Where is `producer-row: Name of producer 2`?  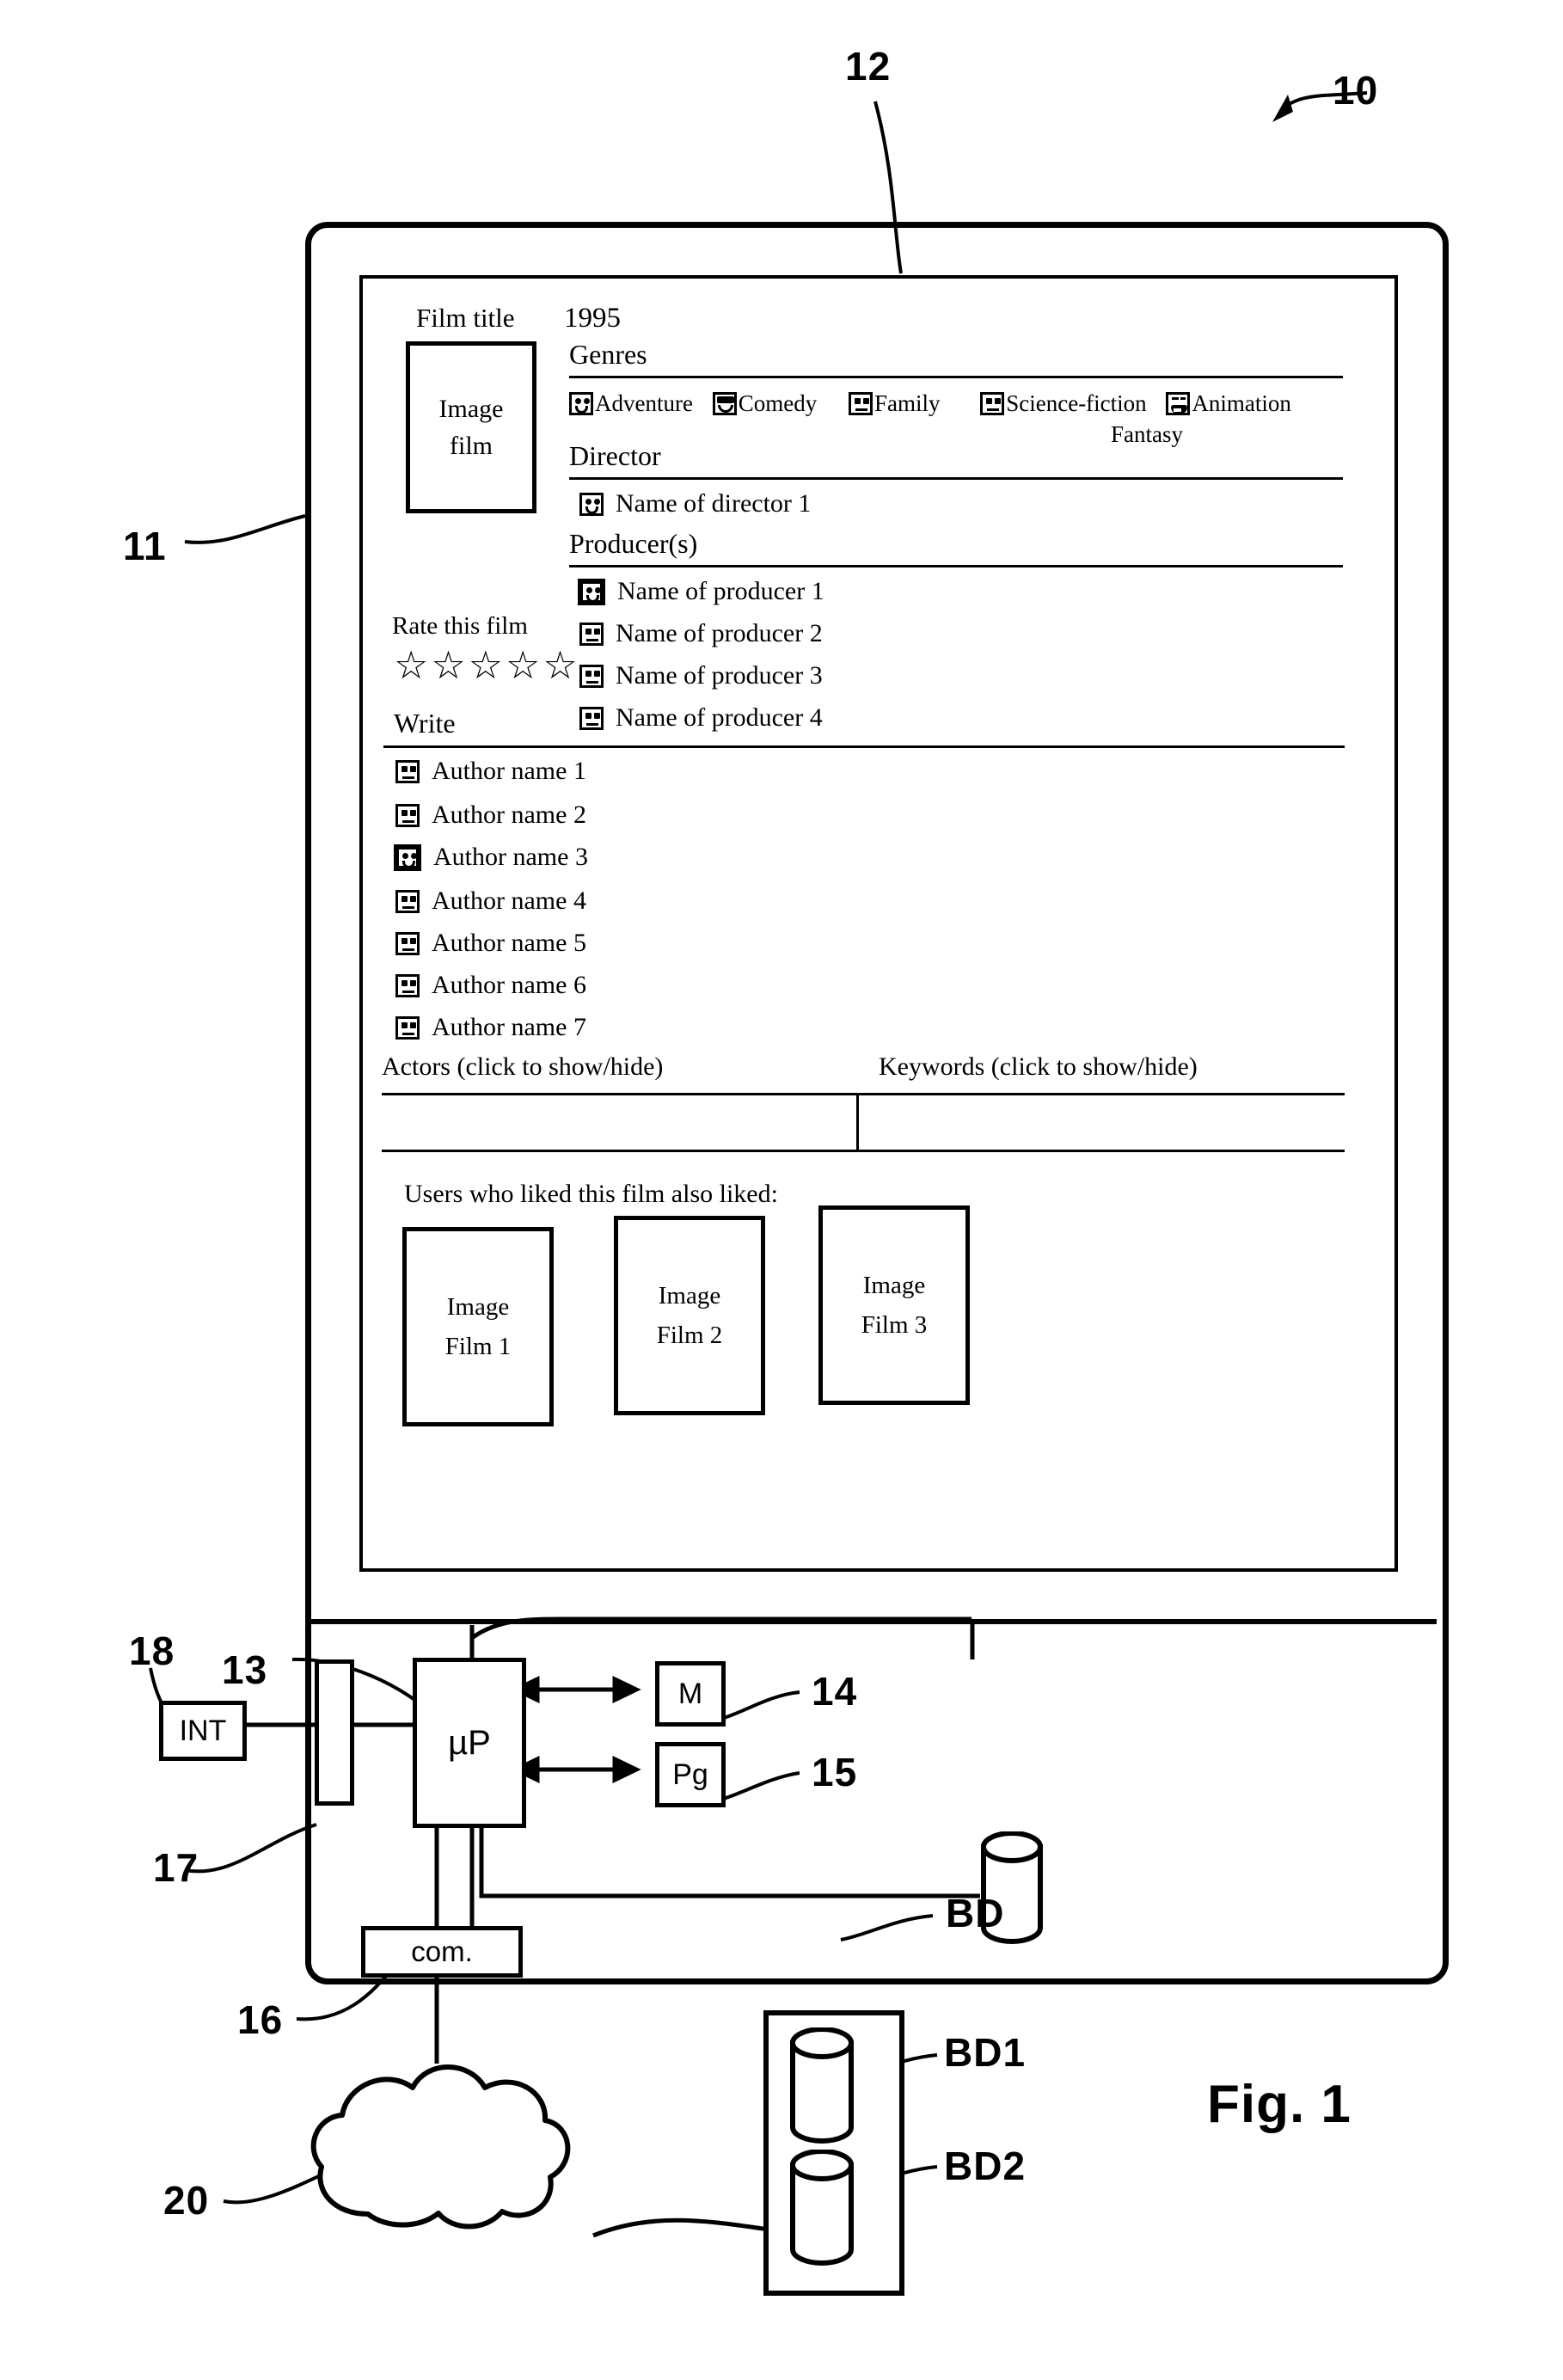 producer-row: Name of producer 2 is located at coordinates (701, 633).